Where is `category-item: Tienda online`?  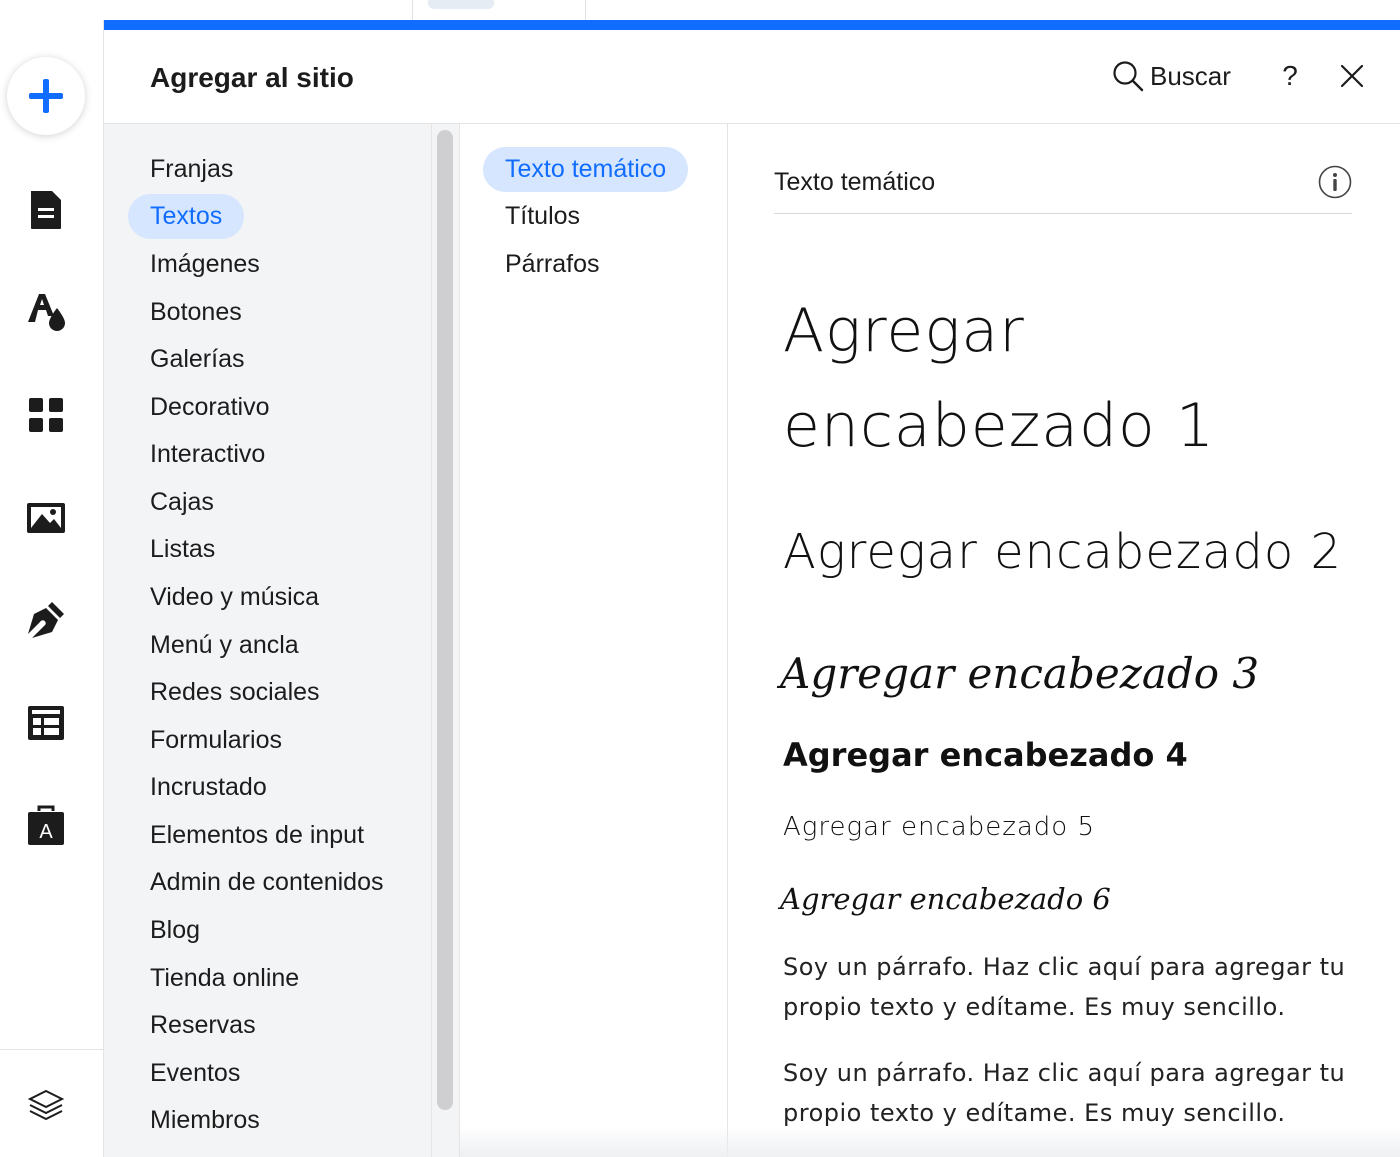
category-item: Tienda online is located at coordinates (224, 978).